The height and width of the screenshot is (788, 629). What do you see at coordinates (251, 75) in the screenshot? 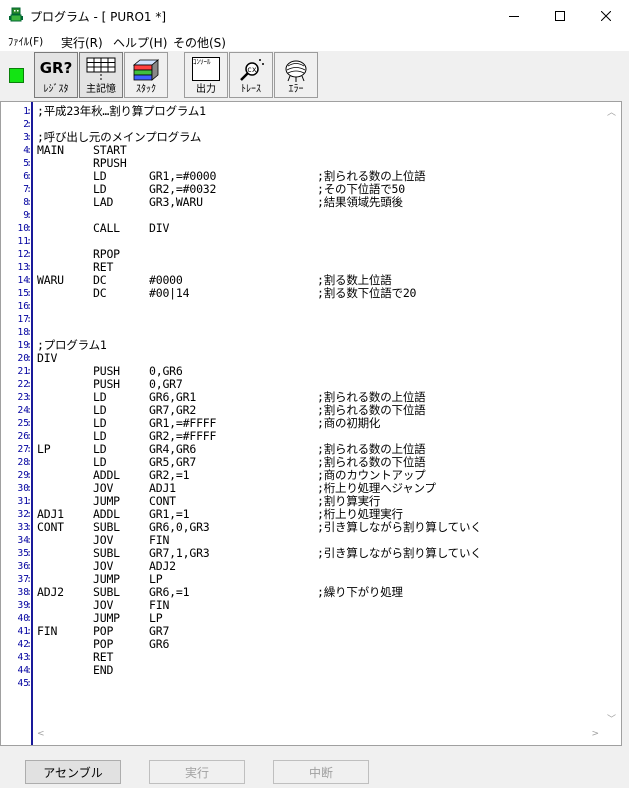
I see `trace-button: cx ﾄﾚｰｽ` at bounding box center [251, 75].